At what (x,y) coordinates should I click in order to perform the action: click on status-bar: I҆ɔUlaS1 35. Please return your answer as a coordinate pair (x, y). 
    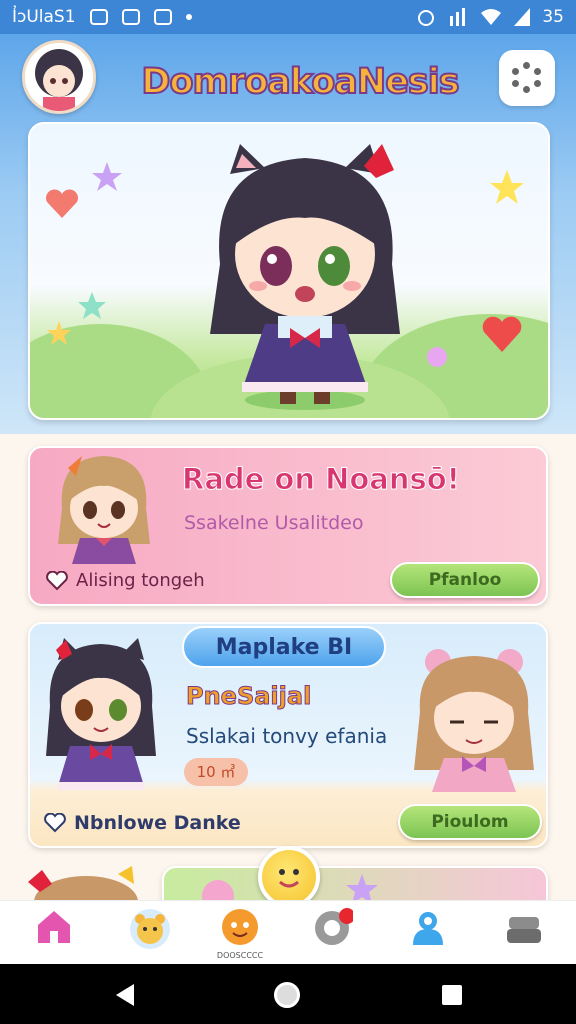
    Looking at the image, I should click on (288, 17).